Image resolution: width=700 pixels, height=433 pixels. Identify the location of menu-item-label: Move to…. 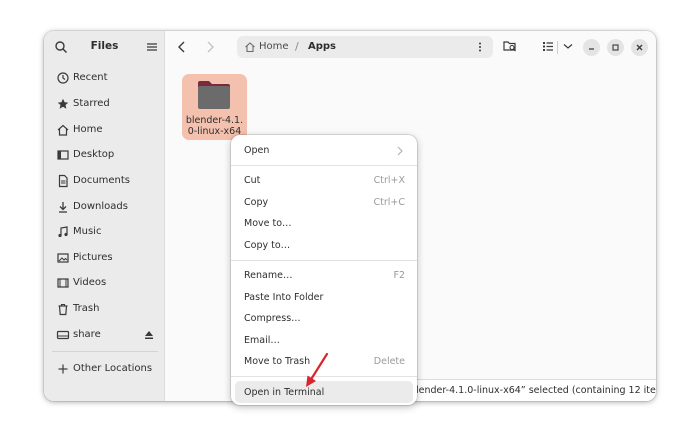
(268, 223).